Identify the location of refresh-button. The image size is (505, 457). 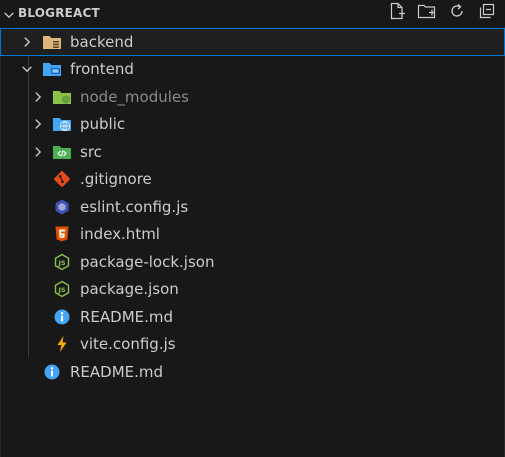
(457, 13).